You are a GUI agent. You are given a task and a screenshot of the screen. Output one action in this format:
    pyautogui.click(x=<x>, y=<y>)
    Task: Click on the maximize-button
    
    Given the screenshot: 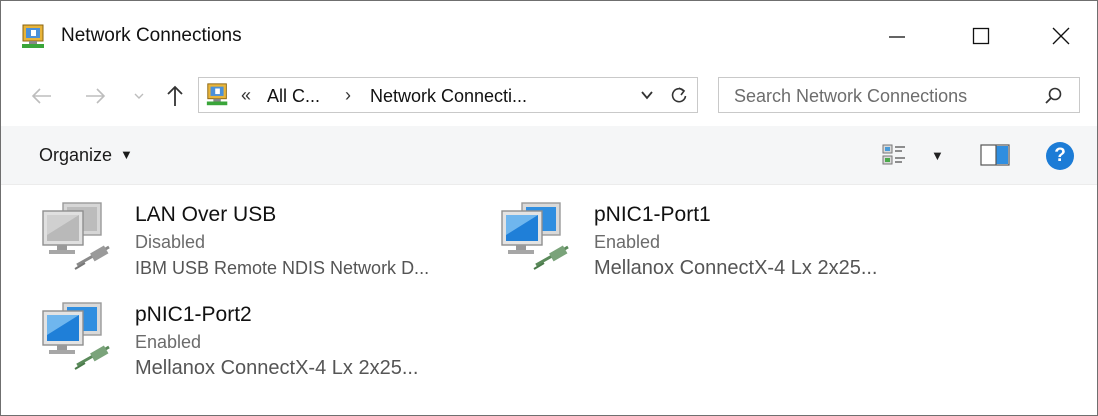 What is the action you would take?
    pyautogui.click(x=981, y=36)
    